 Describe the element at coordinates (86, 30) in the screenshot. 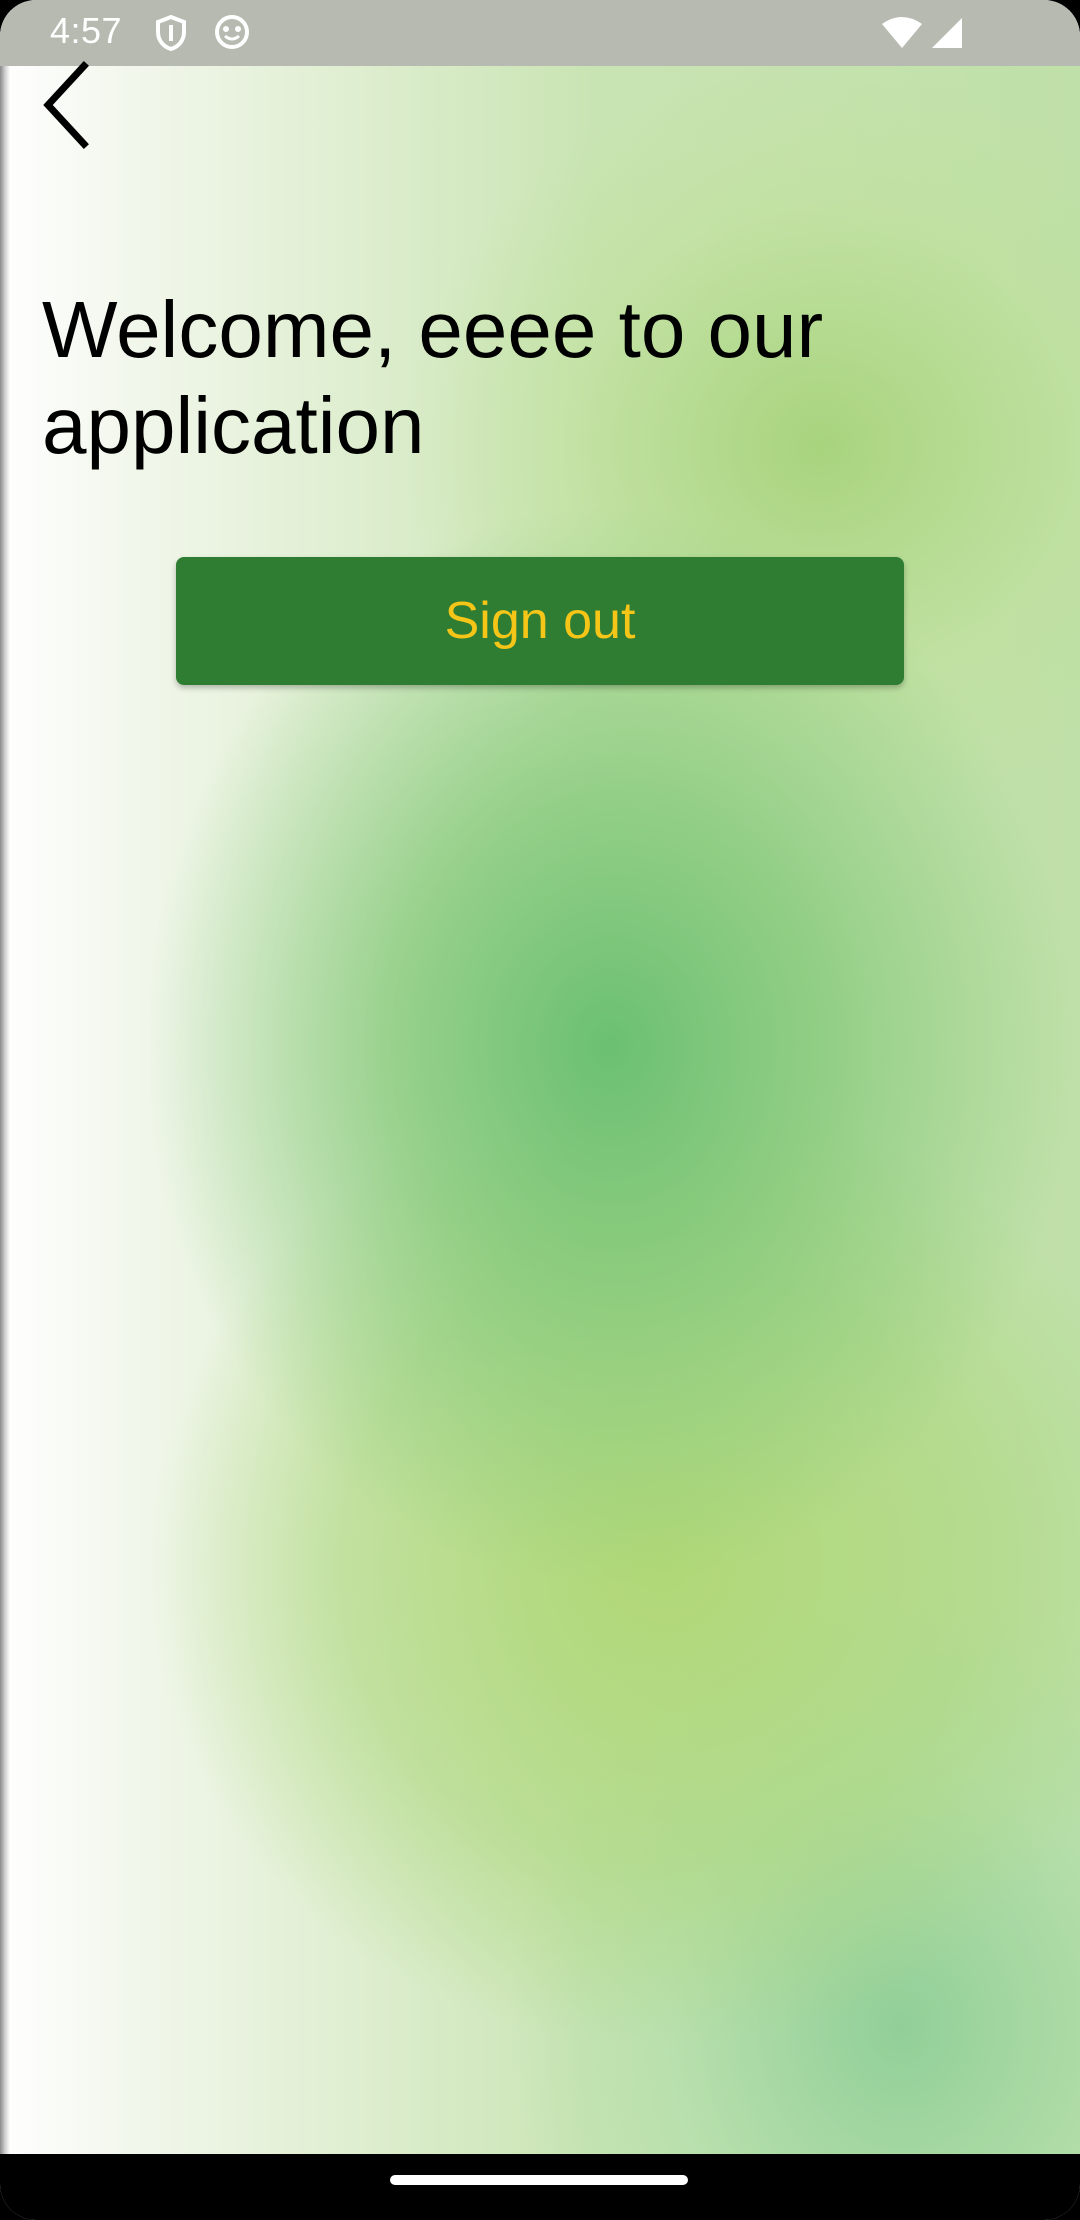

I see `status-time: 4:57` at that location.